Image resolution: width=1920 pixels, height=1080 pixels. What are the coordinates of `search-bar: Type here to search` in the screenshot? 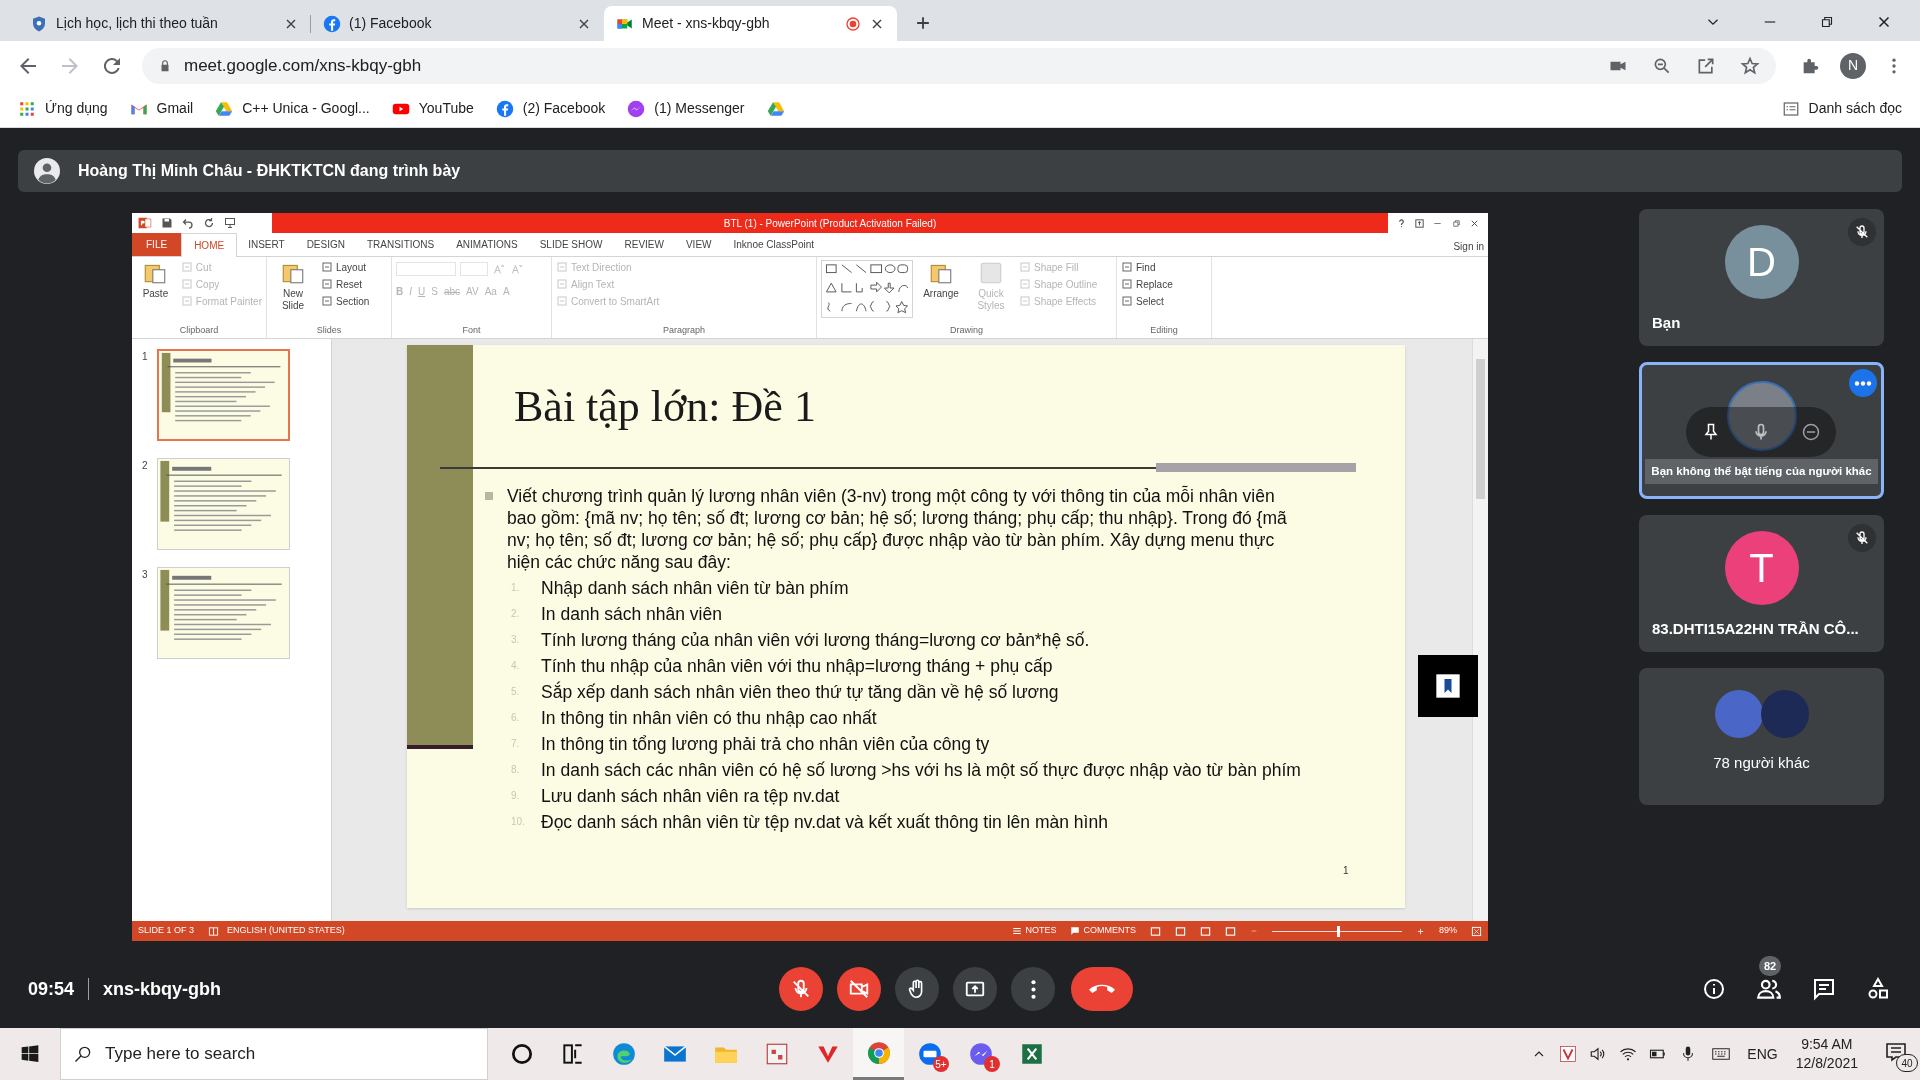 It's located at (274, 1054).